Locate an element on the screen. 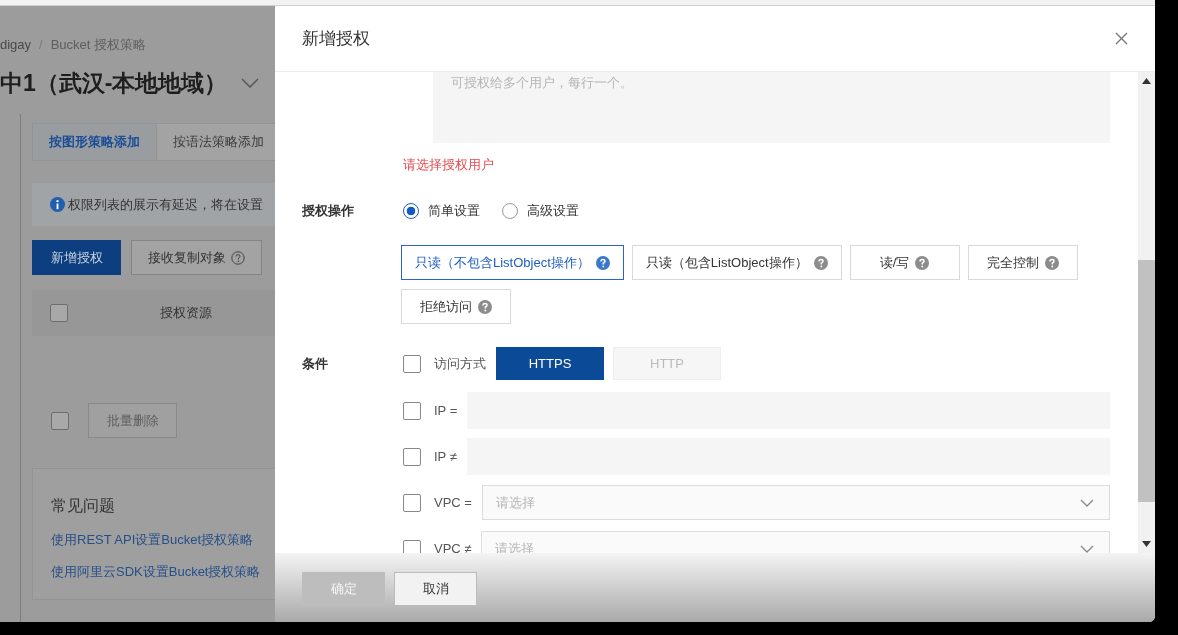  error-message: 请选择授权用户 is located at coordinates (449, 165).